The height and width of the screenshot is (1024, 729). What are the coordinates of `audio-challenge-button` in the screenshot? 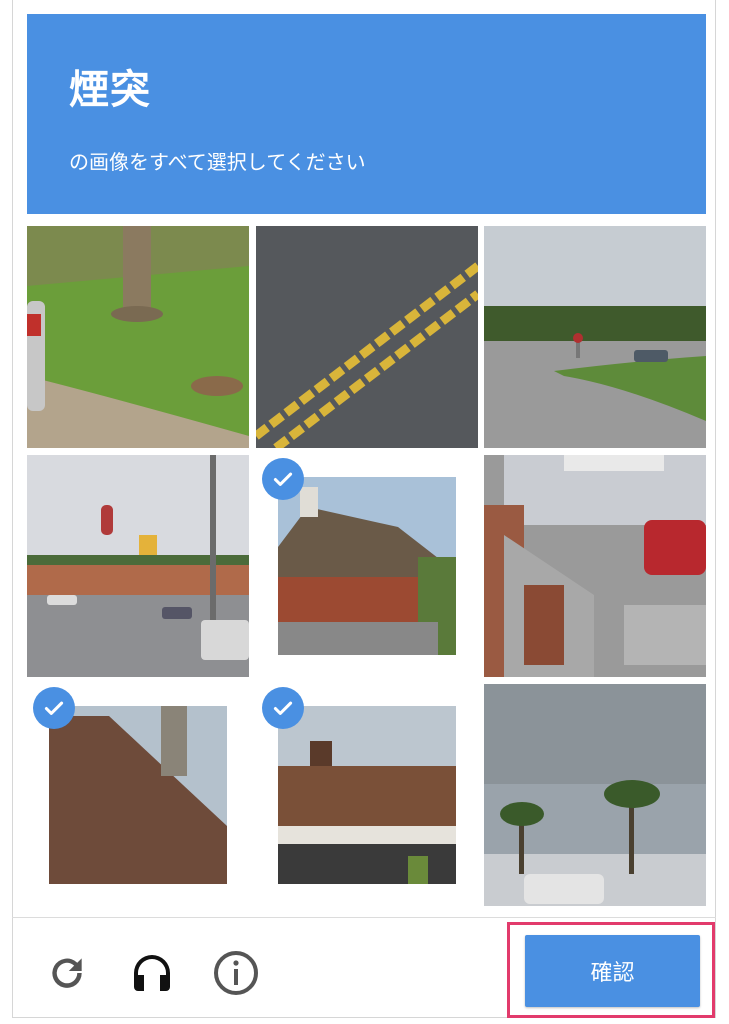 It's located at (152, 973).